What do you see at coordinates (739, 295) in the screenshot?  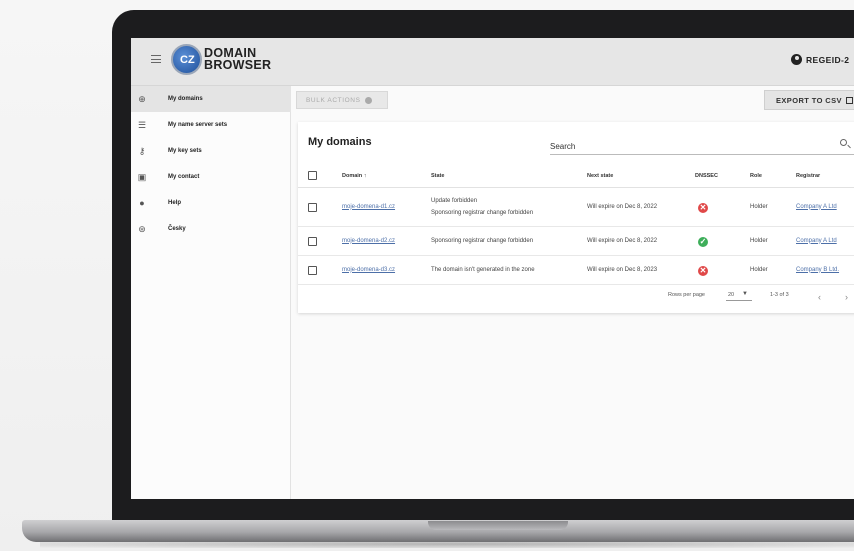 I see `rows-per-page-select: 20 ▼` at bounding box center [739, 295].